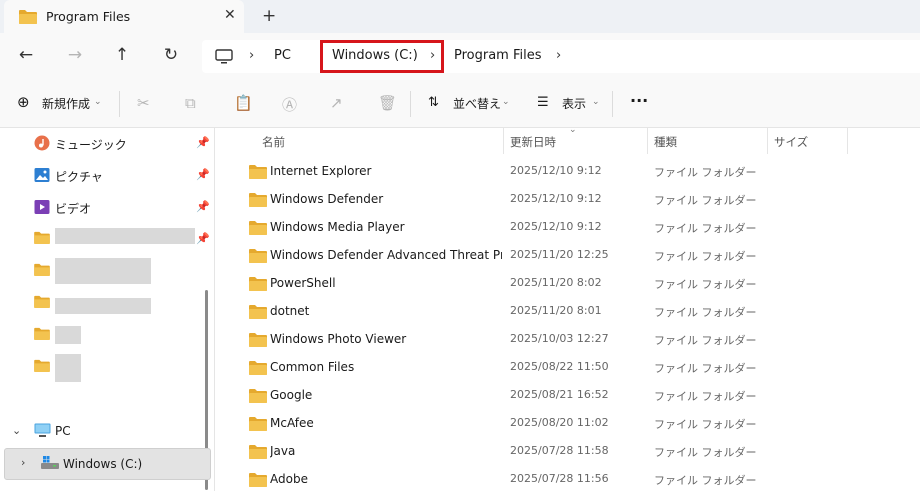 The height and width of the screenshot is (491, 920). Describe the element at coordinates (574, 478) in the screenshot. I see `file-row: Adobe 2025/07/28 11:56 ファイル フォルダー` at that location.